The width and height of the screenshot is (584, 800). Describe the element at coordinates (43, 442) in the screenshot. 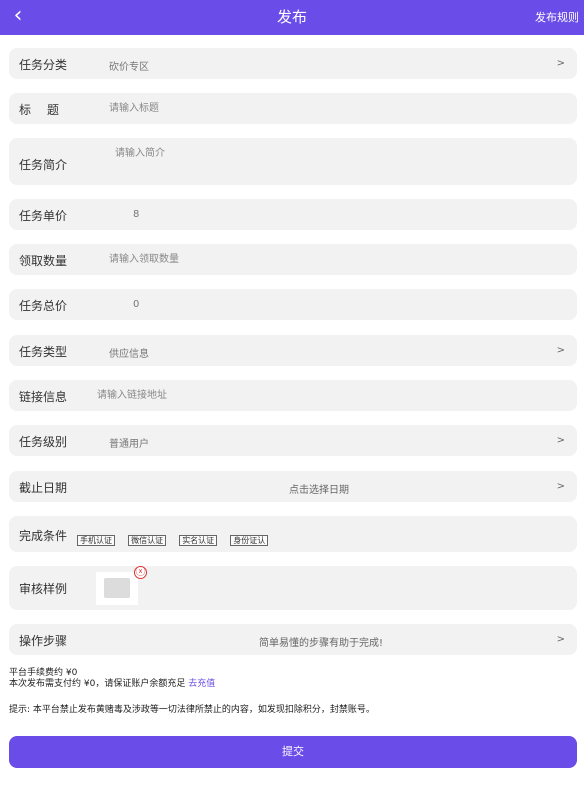

I see `level-label: 任务级别` at that location.